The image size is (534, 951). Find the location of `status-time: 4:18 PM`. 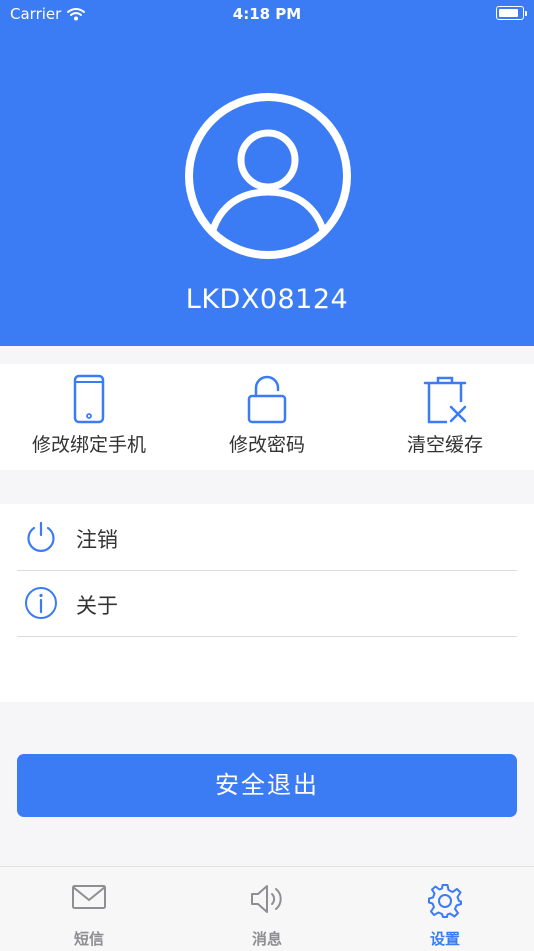

status-time: 4:18 PM is located at coordinates (267, 14).